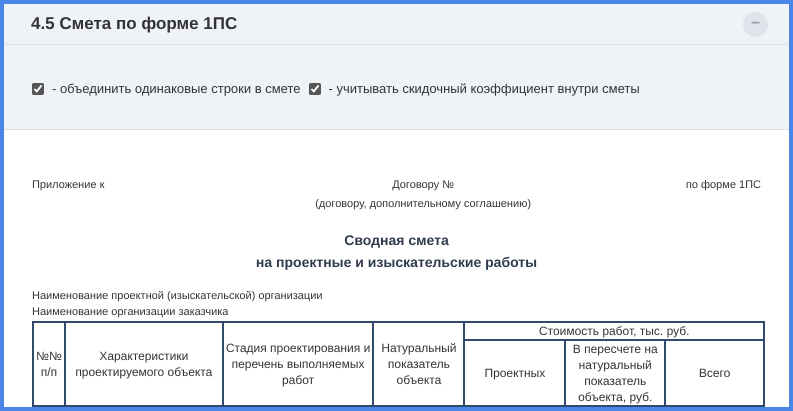  What do you see at coordinates (143, 364) in the screenshot?
I see `column-header: Характеристики проектируемого объекта` at bounding box center [143, 364].